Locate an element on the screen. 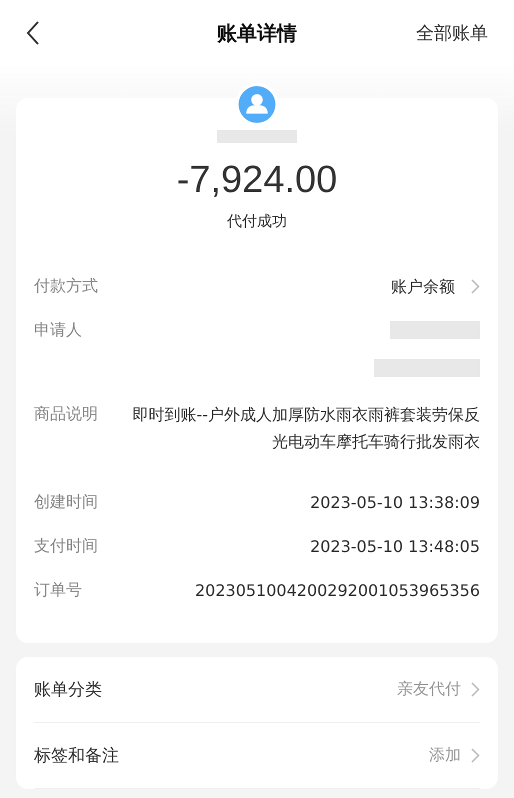  detail-label: 申请人 is located at coordinates (58, 330).